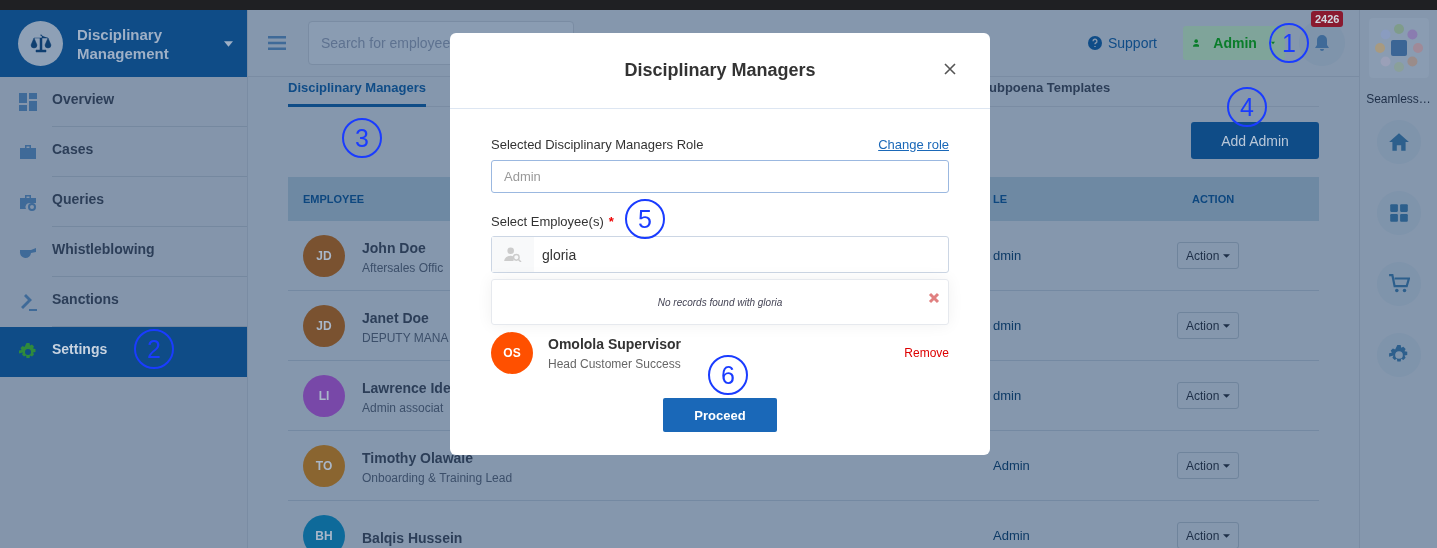 This screenshot has height=548, width=1437. What do you see at coordinates (720, 415) in the screenshot?
I see `proceed-button: Proceed` at bounding box center [720, 415].